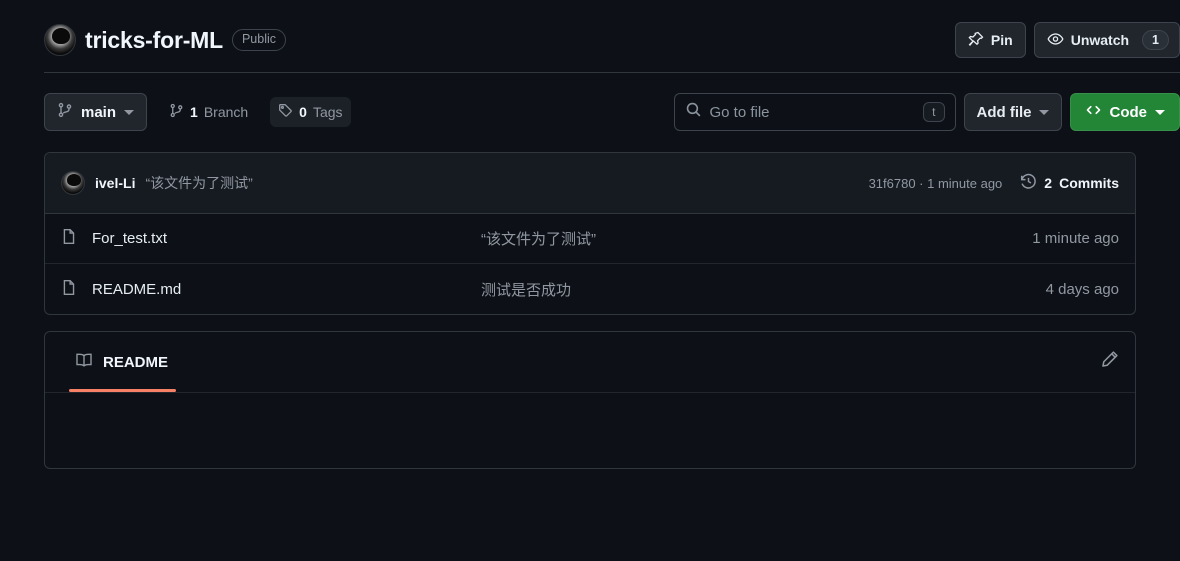 Image resolution: width=1180 pixels, height=561 pixels. Describe the element at coordinates (99, 112) in the screenshot. I see `branch-name: main` at that location.